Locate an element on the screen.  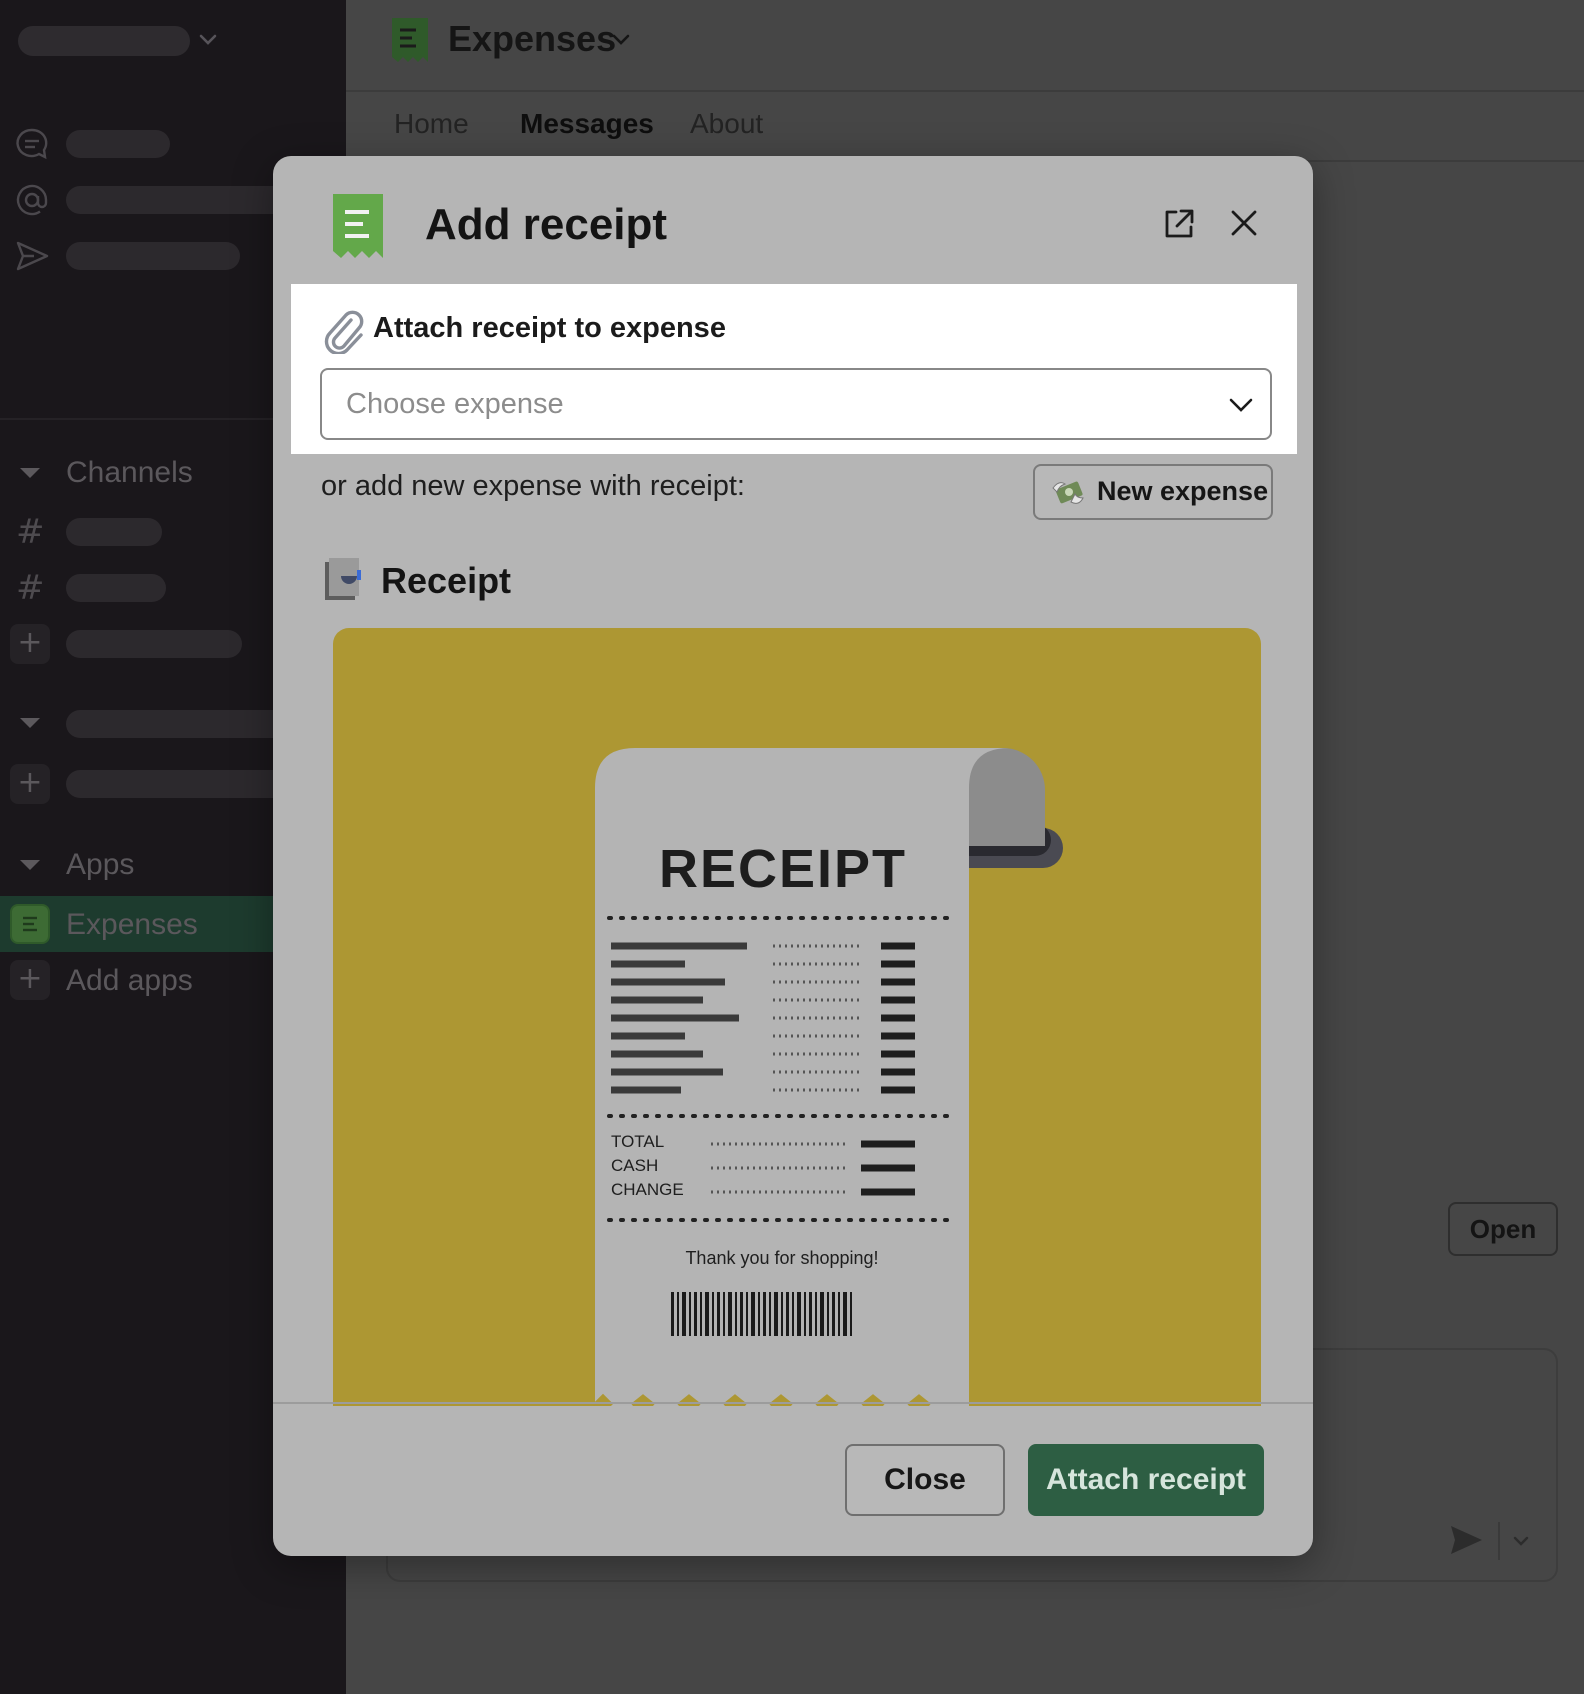
workspace-name-placeholder is located at coordinates (104, 41).